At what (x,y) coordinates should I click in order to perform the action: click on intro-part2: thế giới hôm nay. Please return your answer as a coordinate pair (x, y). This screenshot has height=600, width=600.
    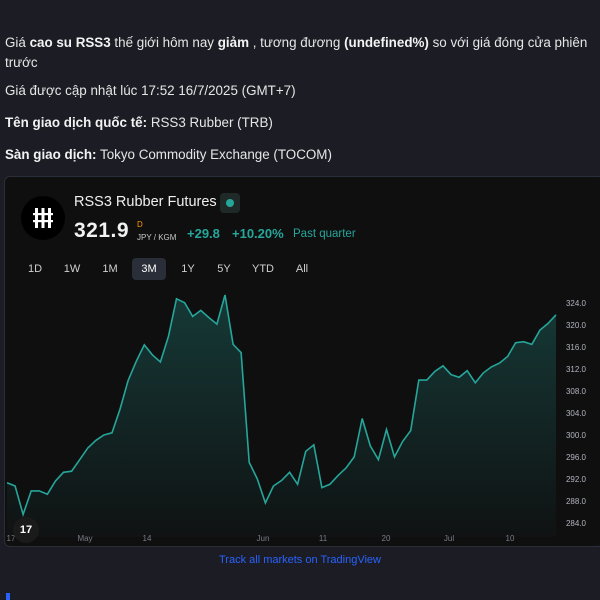
    Looking at the image, I should click on (164, 42).